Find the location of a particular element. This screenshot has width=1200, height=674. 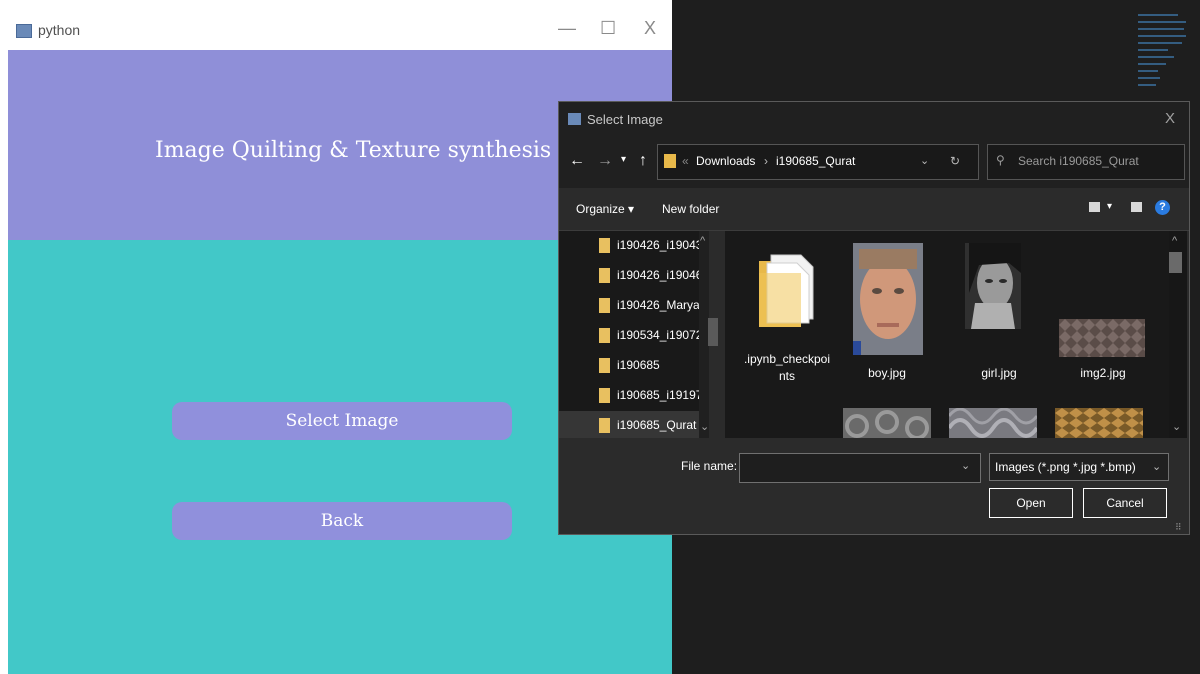

back-arrow-icon: ← is located at coordinates (577, 161).